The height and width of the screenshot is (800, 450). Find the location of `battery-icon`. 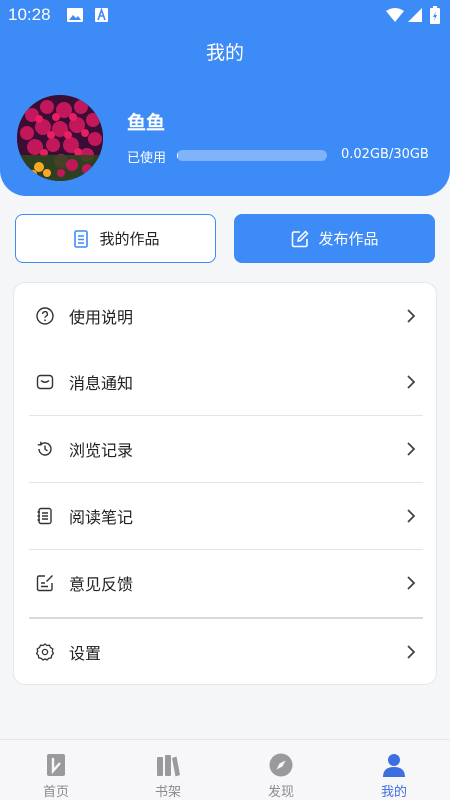

battery-icon is located at coordinates (435, 15).